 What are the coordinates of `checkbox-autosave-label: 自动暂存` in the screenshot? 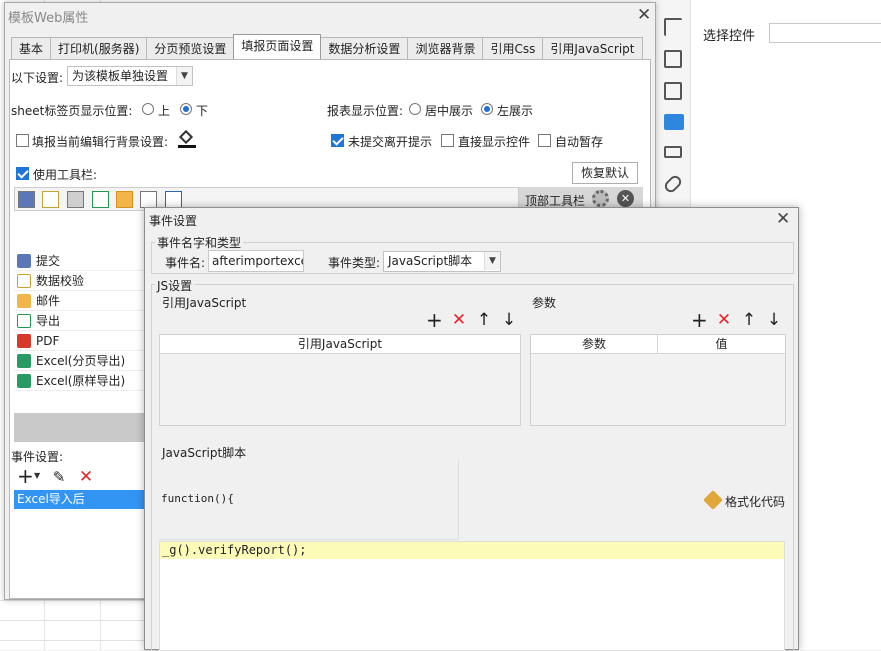 It's located at (579, 142).